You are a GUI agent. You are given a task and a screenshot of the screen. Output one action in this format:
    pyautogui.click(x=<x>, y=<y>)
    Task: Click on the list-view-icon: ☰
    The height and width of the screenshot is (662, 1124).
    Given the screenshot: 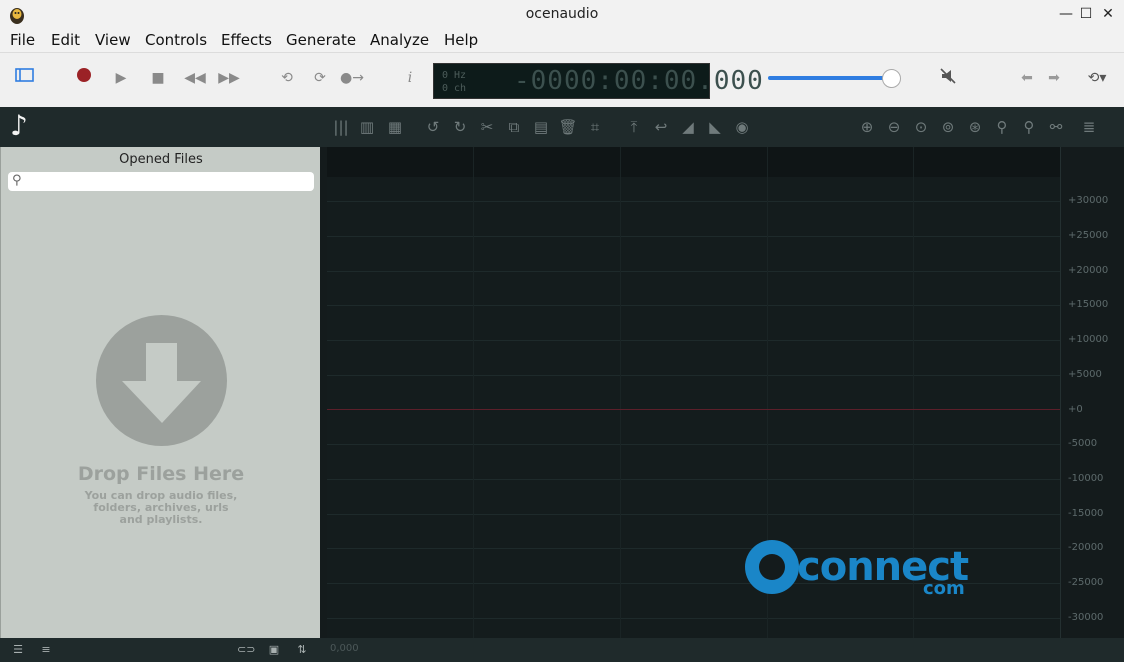 What is the action you would take?
    pyautogui.click(x=18, y=650)
    